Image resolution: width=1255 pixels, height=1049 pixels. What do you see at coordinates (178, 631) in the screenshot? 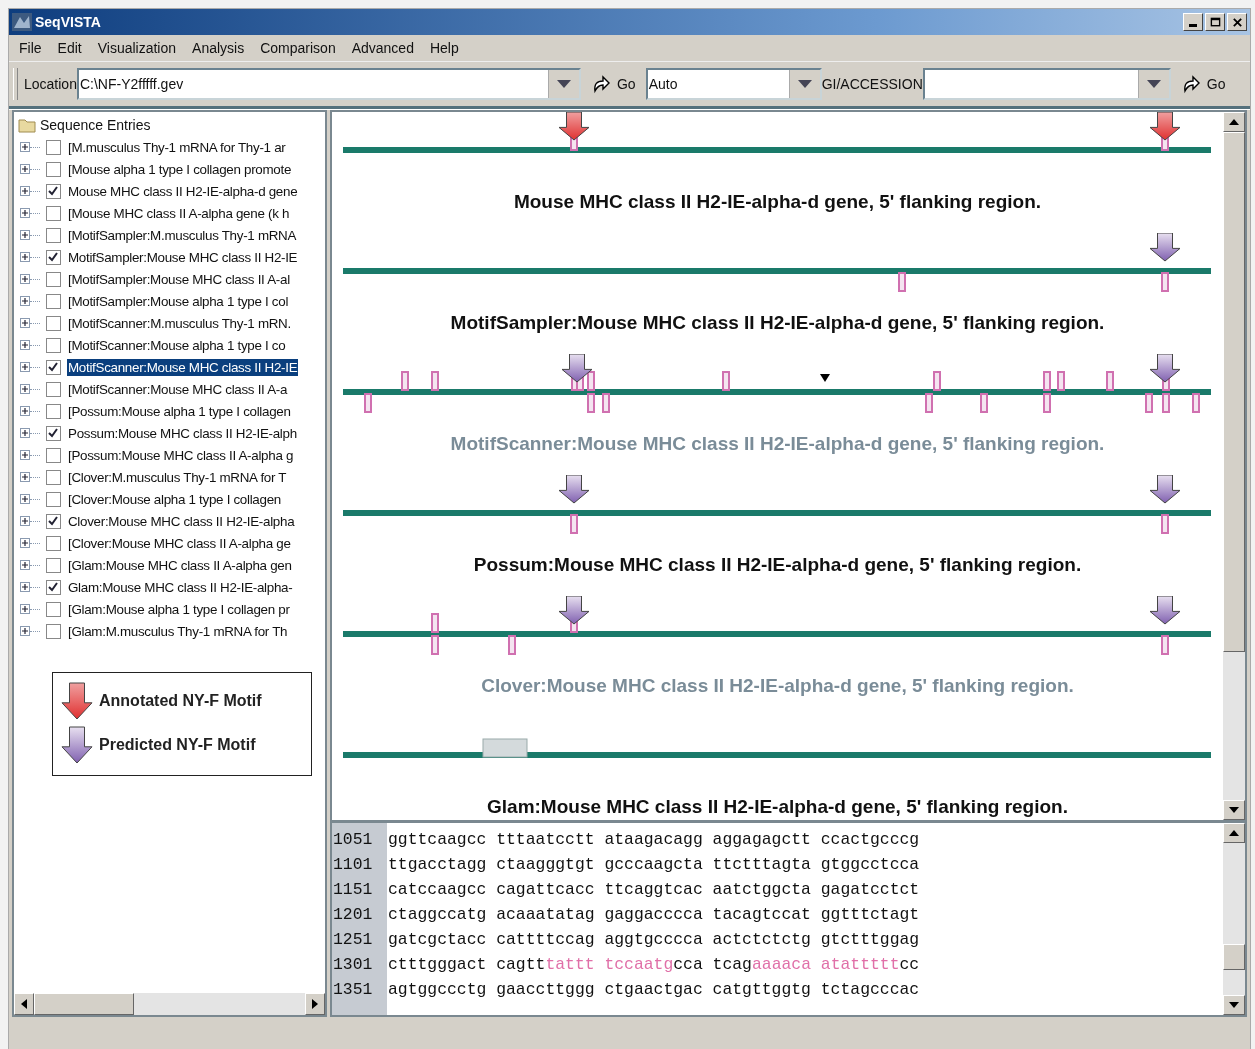
I see `tree-item: [Glam:M.musculus Thy-1 mRNA for Th` at bounding box center [178, 631].